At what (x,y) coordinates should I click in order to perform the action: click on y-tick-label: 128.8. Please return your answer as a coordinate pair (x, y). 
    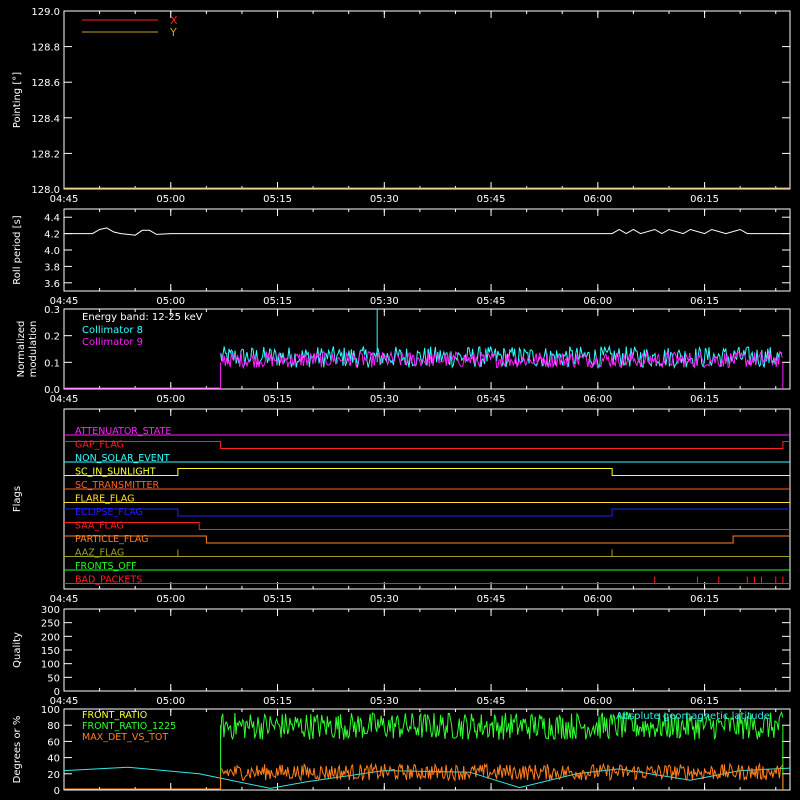
    Looking at the image, I should click on (45, 48).